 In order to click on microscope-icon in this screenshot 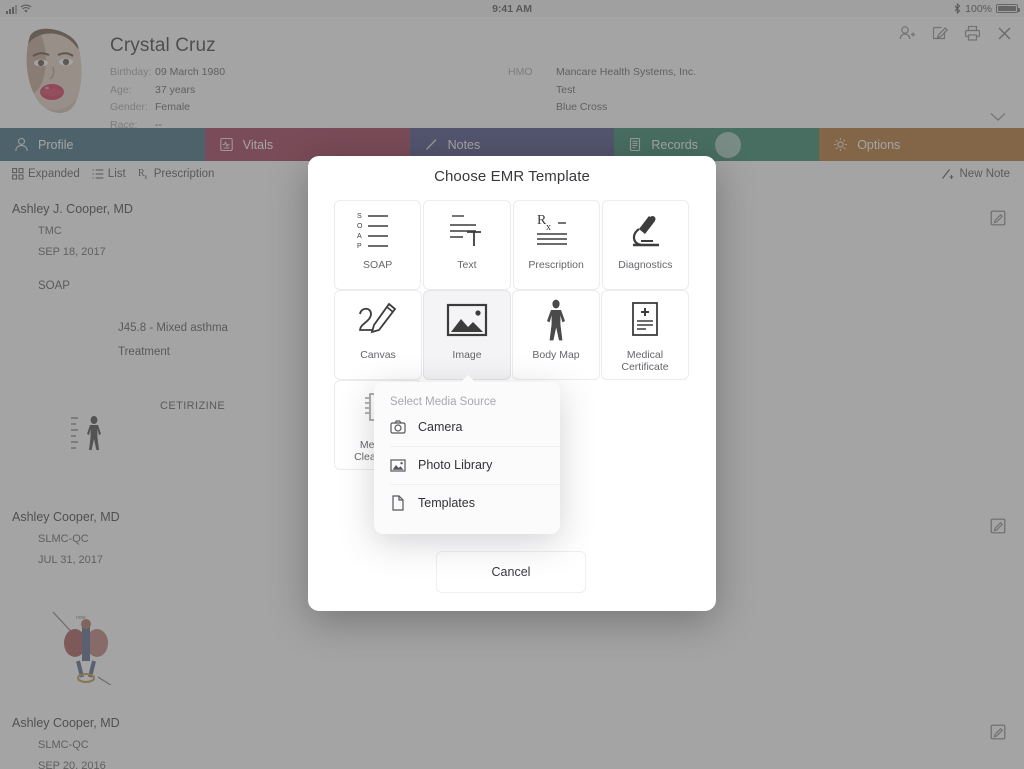, I will do `click(645, 230)`.